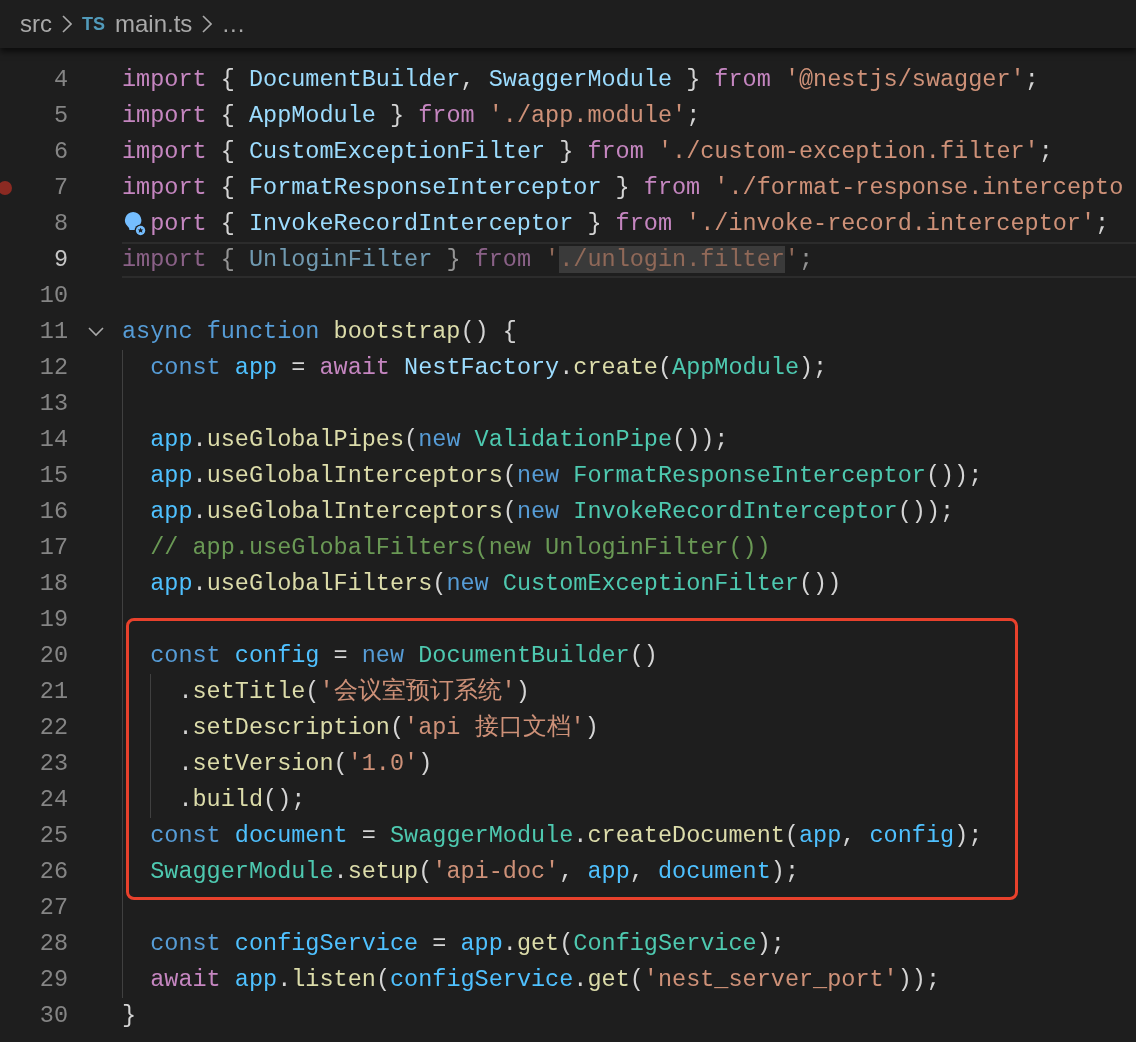 This screenshot has width=1136, height=1042. What do you see at coordinates (53, 800) in the screenshot?
I see `line-number: 24` at bounding box center [53, 800].